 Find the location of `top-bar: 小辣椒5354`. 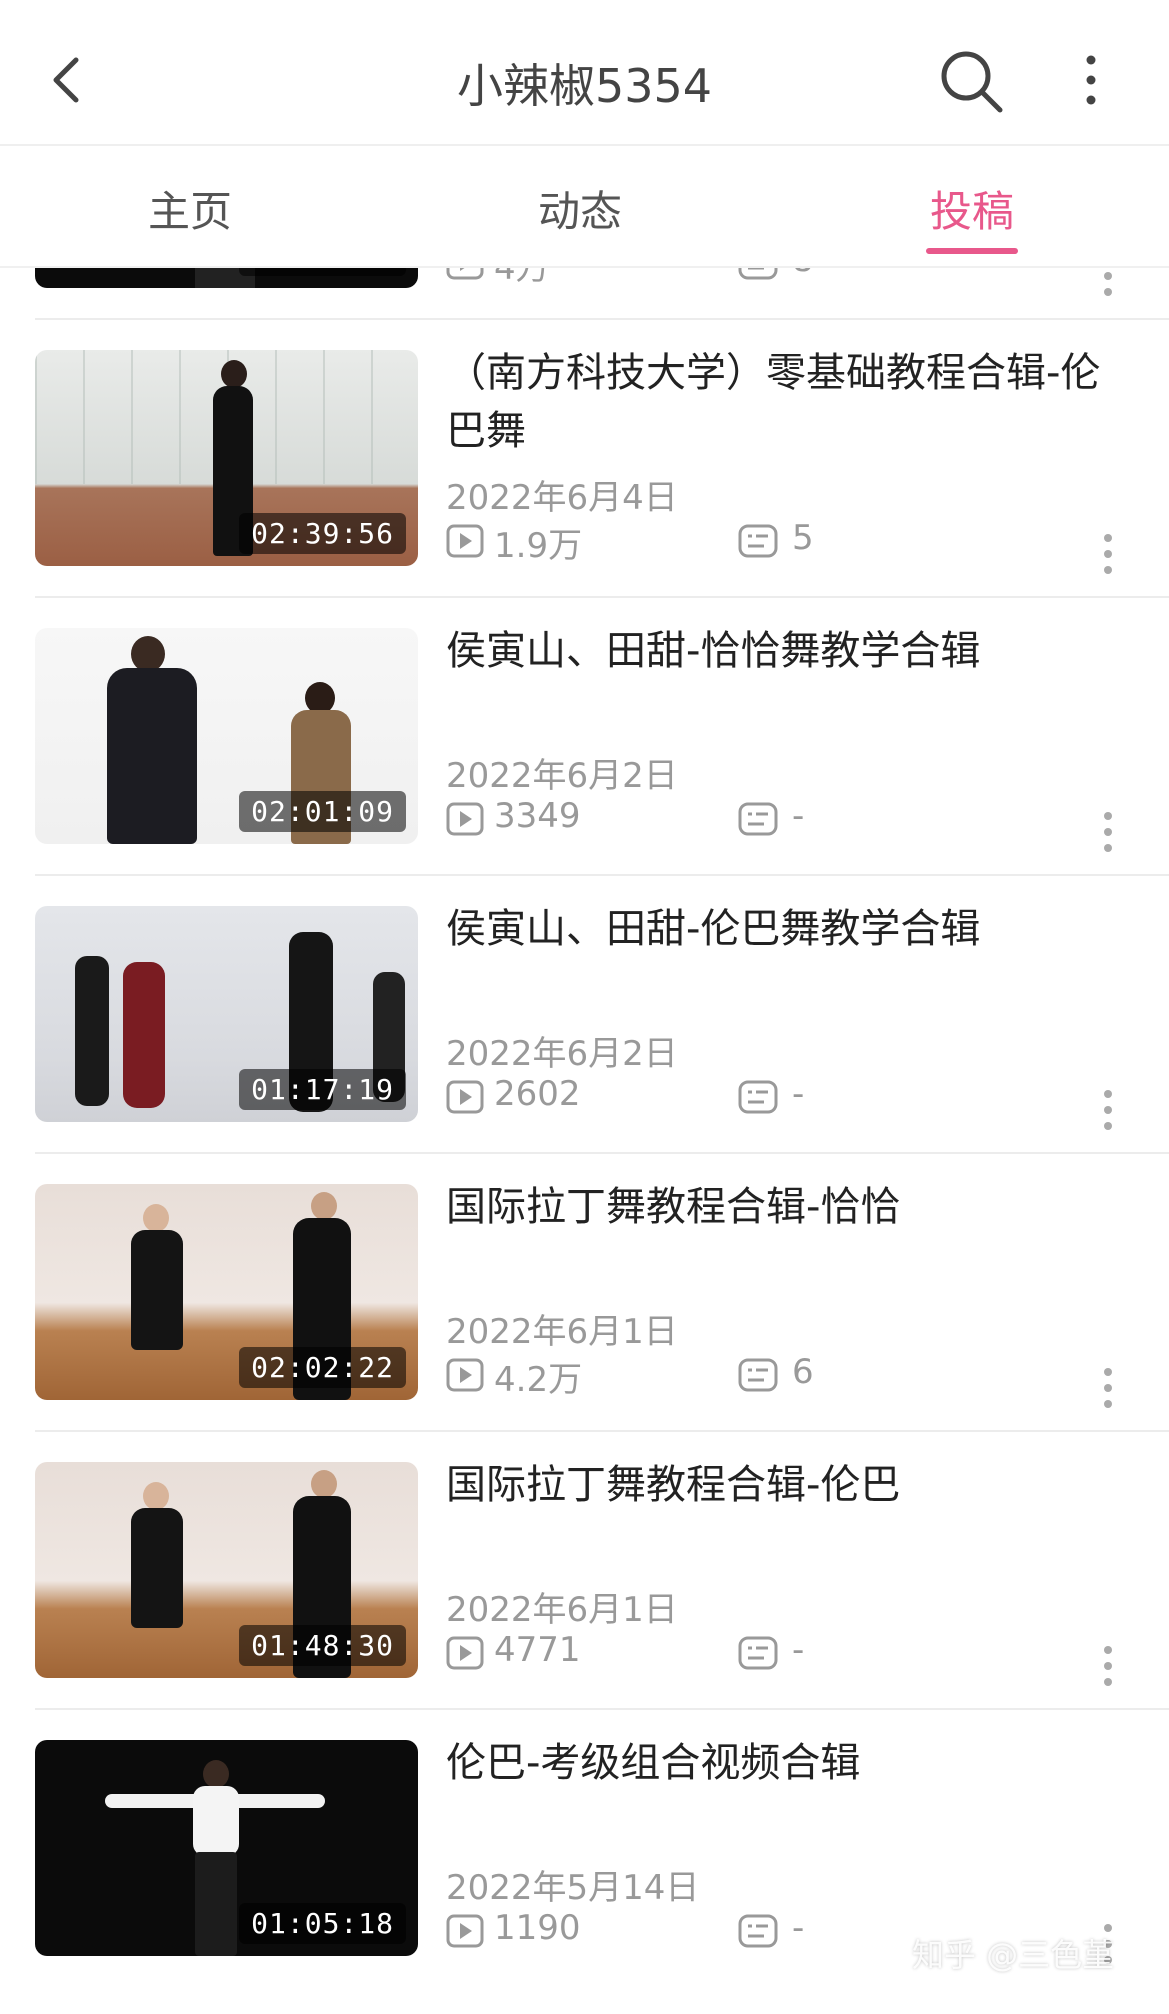

top-bar: 小辣椒5354 is located at coordinates (584, 73).